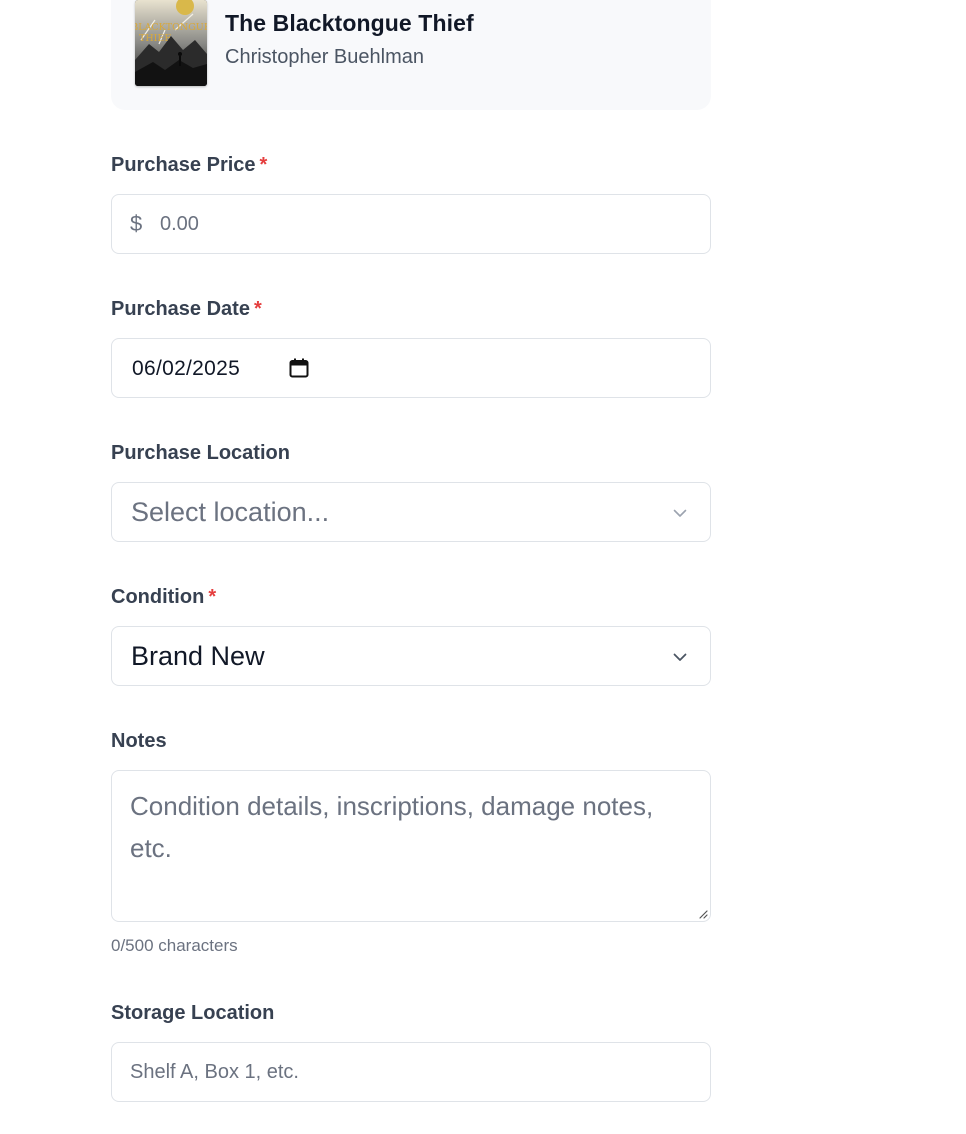 This screenshot has width=966, height=1134. I want to click on purchase-date-label: Purchase Date *, so click(186, 309).